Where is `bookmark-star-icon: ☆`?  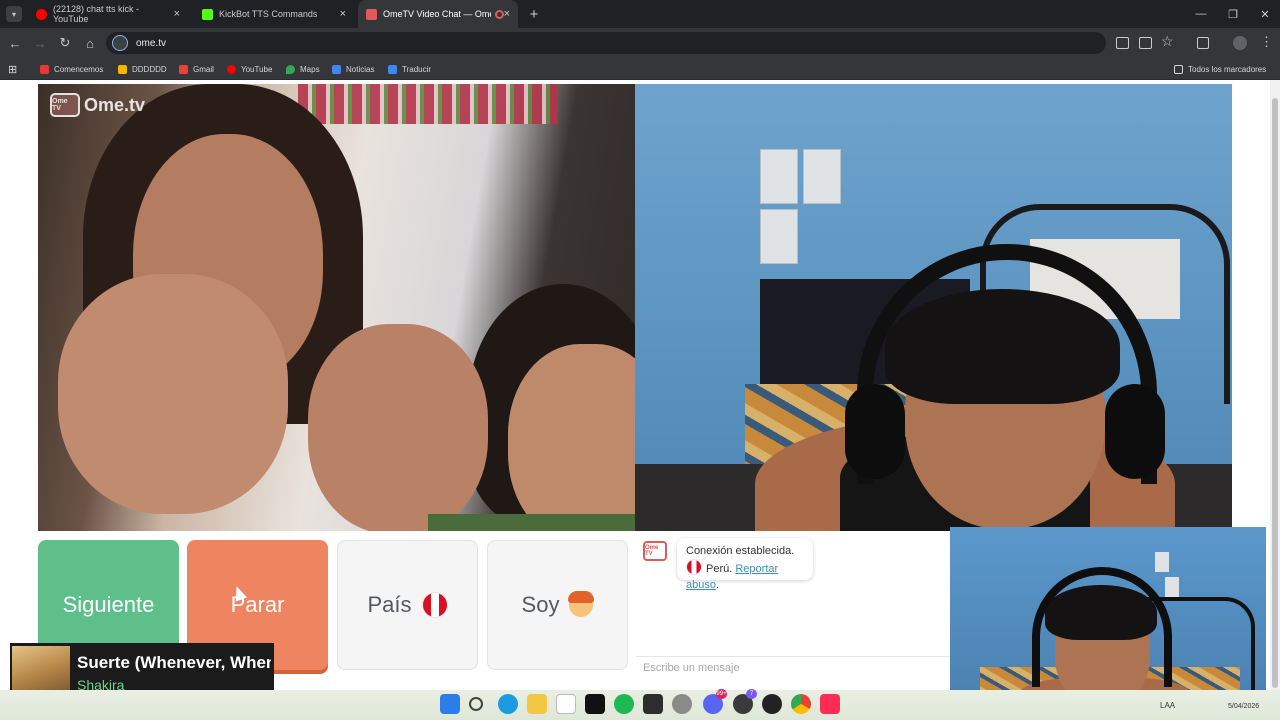
bookmark-star-icon: ☆ is located at coordinates (1167, 41).